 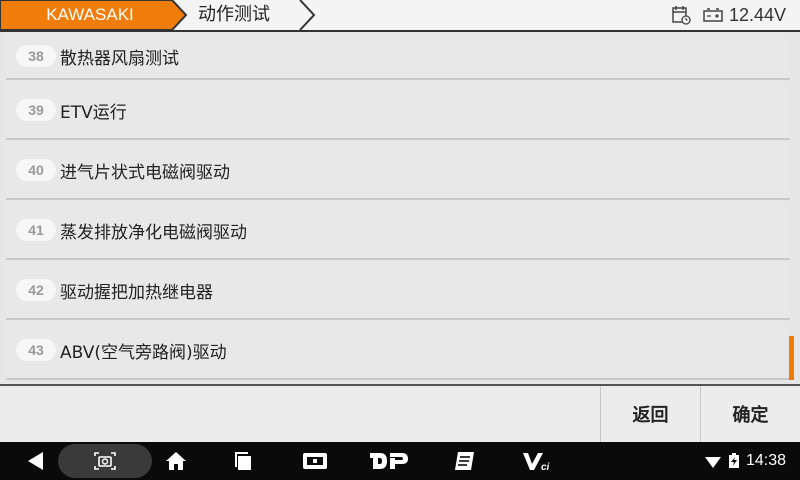 What do you see at coordinates (398, 57) in the screenshot?
I see `list-item: 38 散热器风扇测试` at bounding box center [398, 57].